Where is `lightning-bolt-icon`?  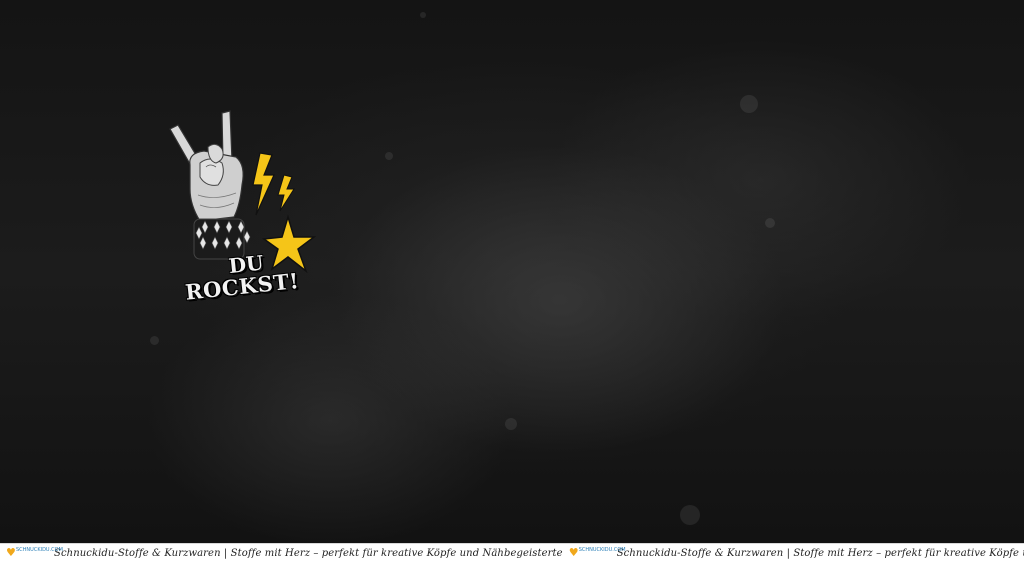
lightning-bolt-icon is located at coordinates (273, 184).